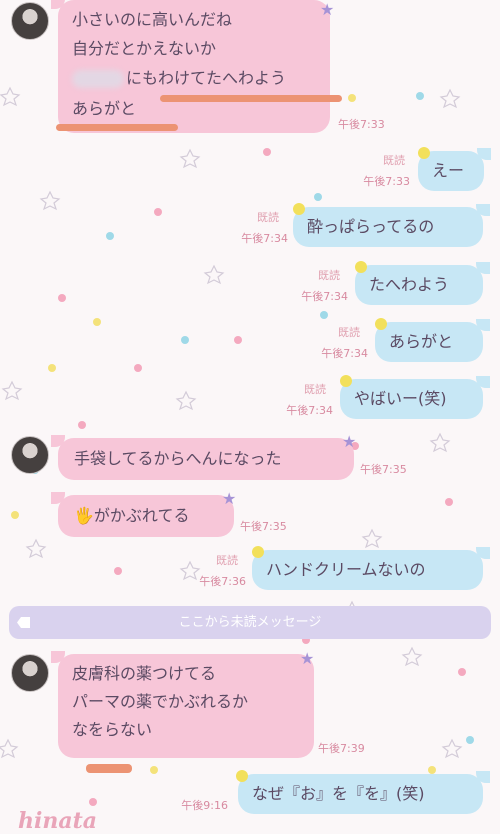 The image size is (500, 834). What do you see at coordinates (23, 622) in the screenshot?
I see `tag-icon` at bounding box center [23, 622].